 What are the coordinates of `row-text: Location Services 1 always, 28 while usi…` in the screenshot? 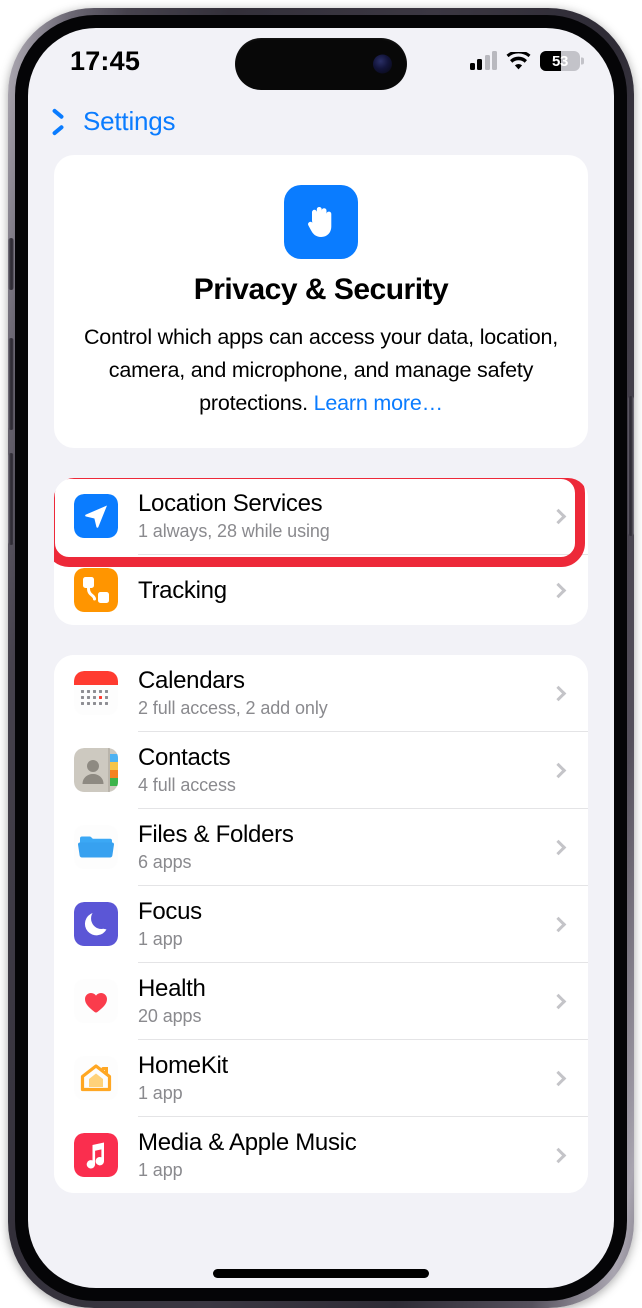 It's located at (340, 516).